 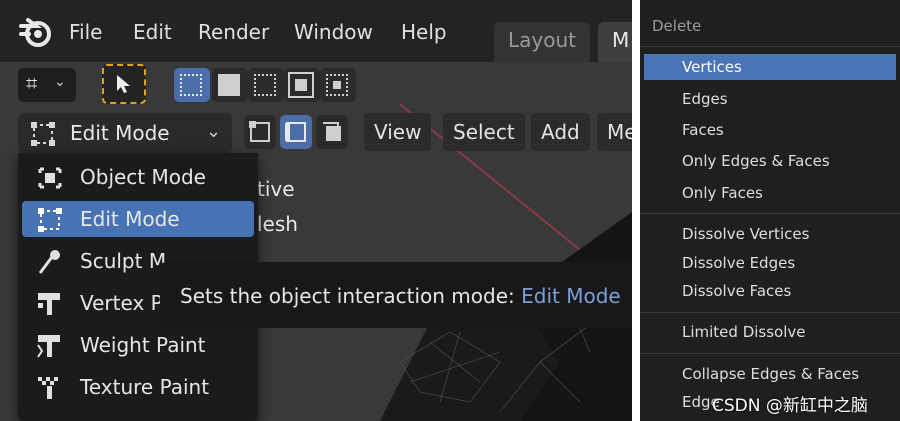 I want to click on dissolve-faces-item: Dissolve Faces, so click(x=770, y=291).